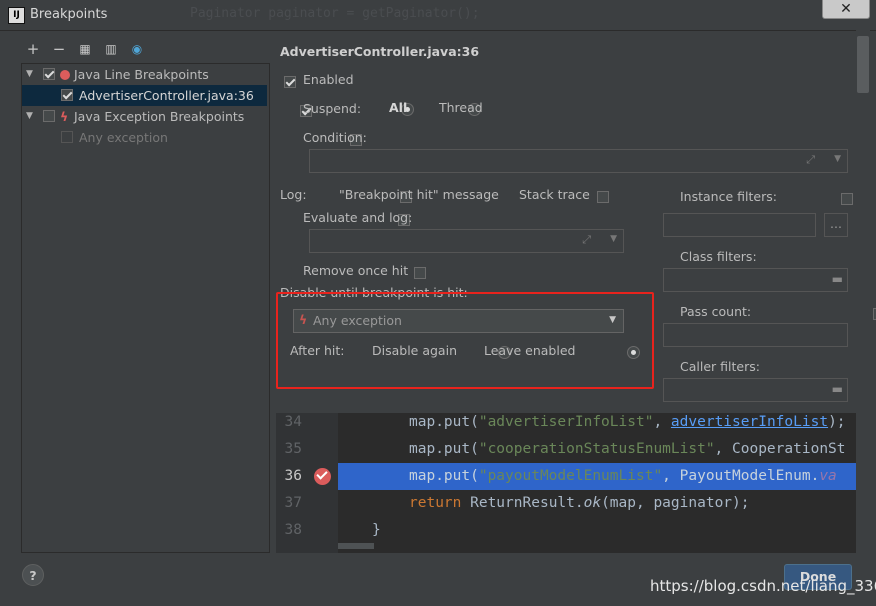  I want to click on tree-item-java-line: ▼ Java Line Breakpoints, so click(144, 74).